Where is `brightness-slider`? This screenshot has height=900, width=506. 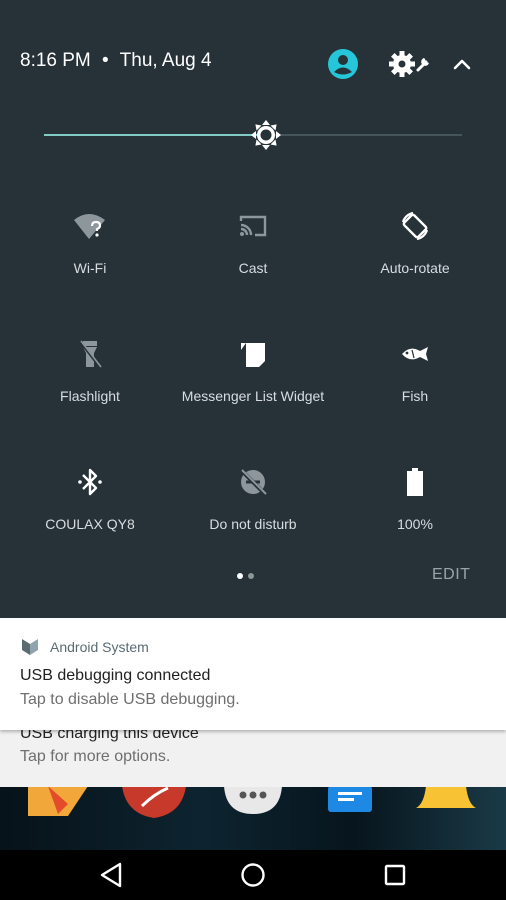
brightness-slider is located at coordinates (253, 135).